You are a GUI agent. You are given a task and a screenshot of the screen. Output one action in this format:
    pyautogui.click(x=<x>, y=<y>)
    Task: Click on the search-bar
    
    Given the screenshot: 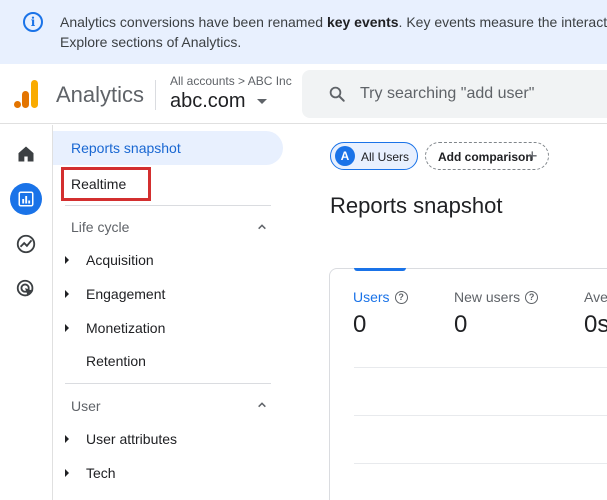 What is the action you would take?
    pyautogui.click(x=454, y=94)
    